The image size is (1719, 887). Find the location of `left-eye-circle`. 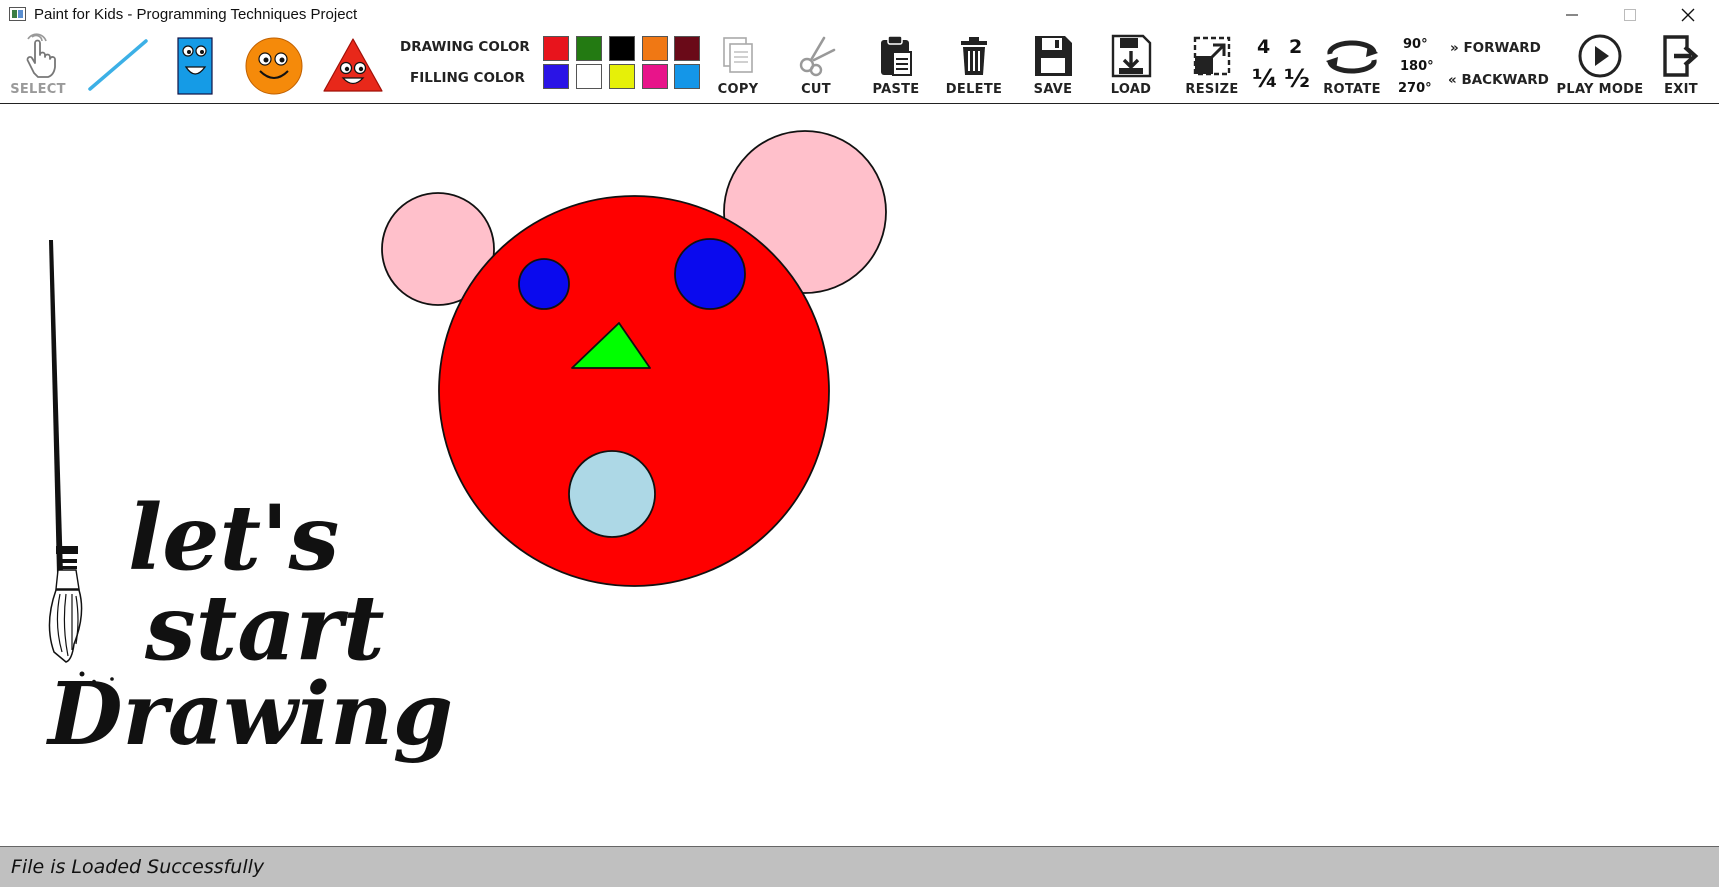

left-eye-circle is located at coordinates (544, 284).